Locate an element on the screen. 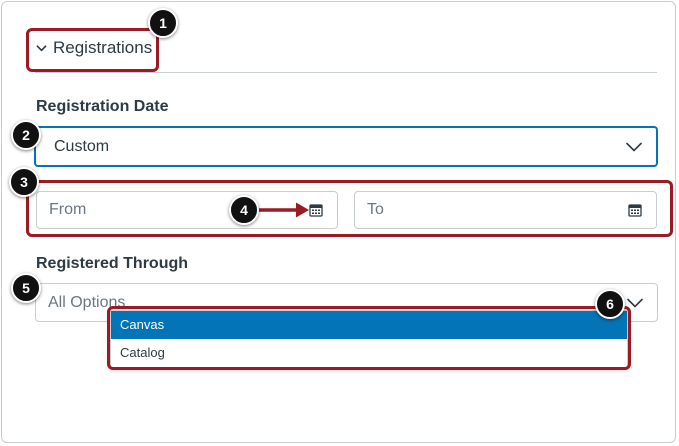 The width and height of the screenshot is (679, 446). registered-through-options: Canvas Catalog is located at coordinates (369, 339).